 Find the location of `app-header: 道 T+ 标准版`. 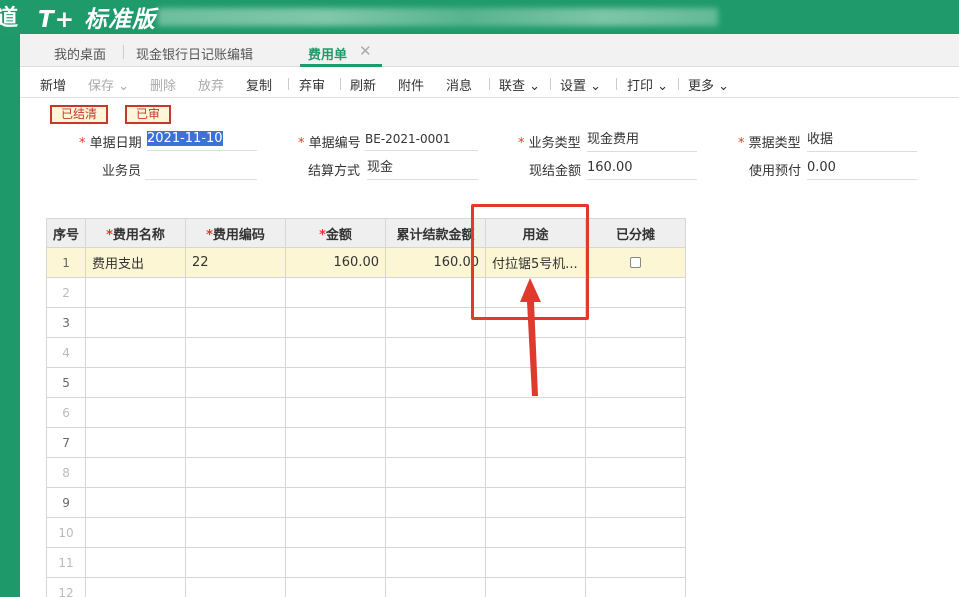

app-header: 道 T+ 标准版 is located at coordinates (479, 17).